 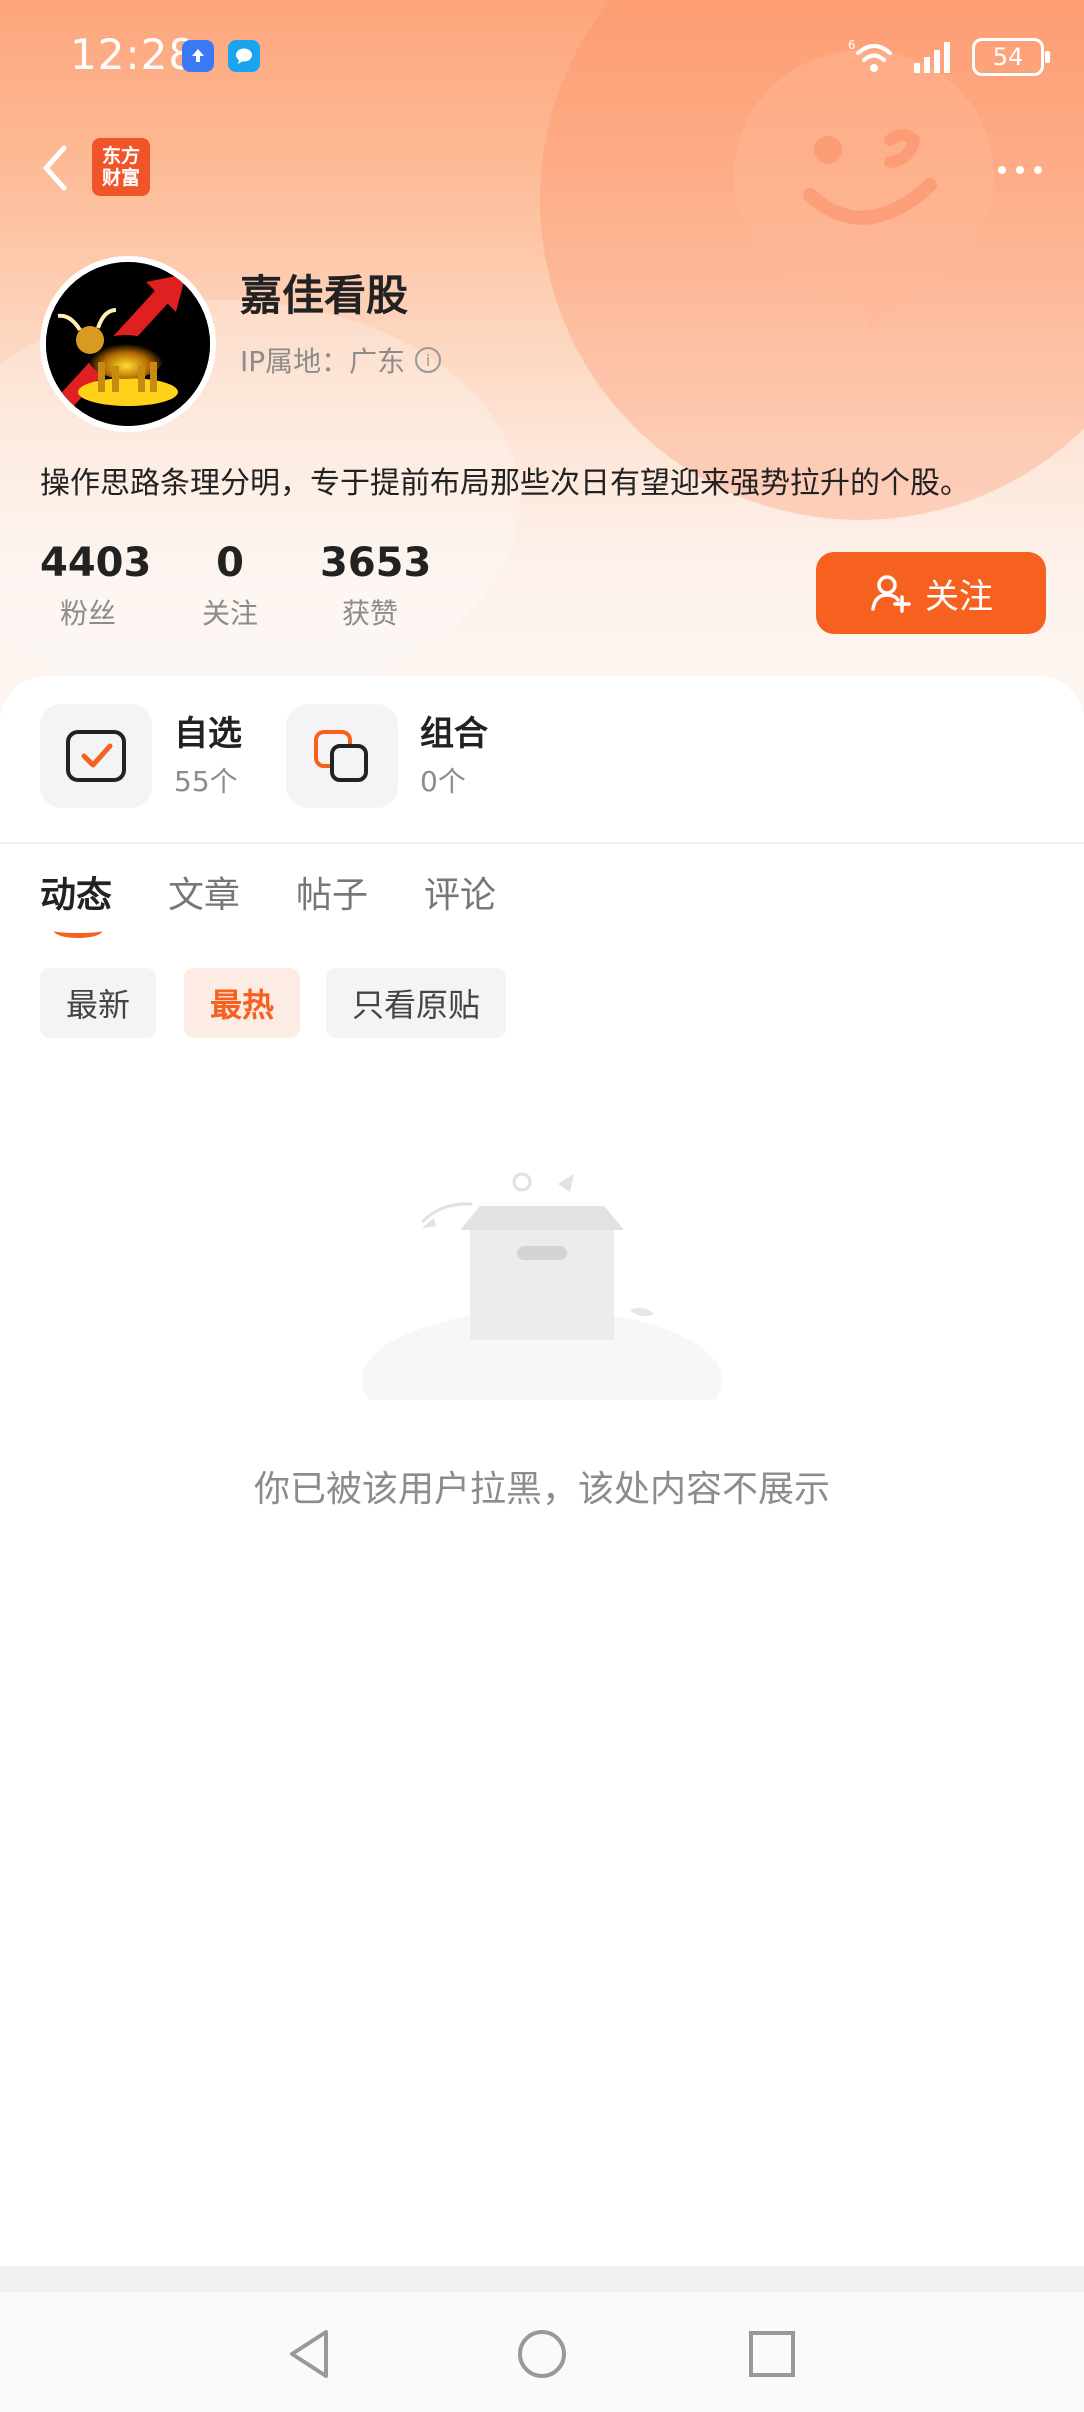 I want to click on stat-fans: 4403 粉丝, so click(x=96, y=586).